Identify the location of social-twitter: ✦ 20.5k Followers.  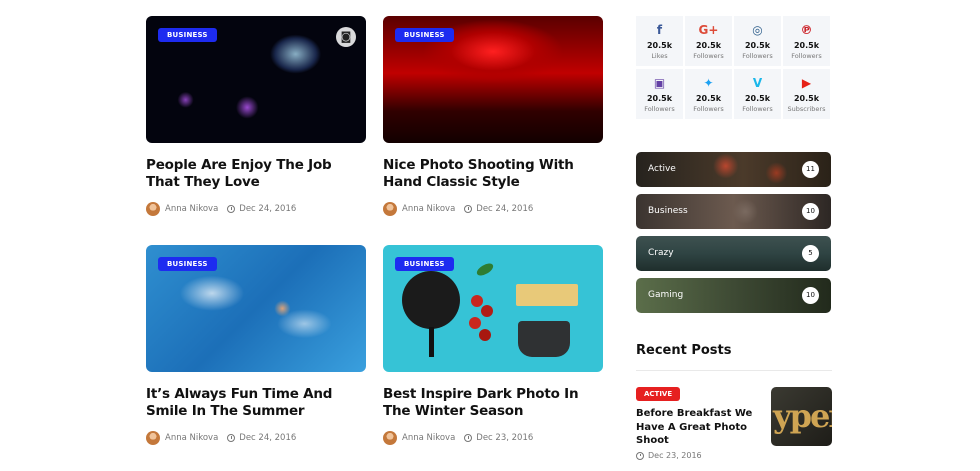
(708, 94).